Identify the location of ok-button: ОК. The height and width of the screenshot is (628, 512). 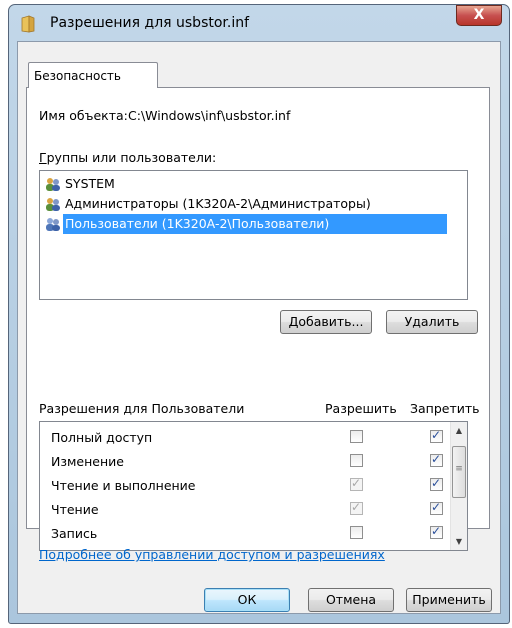
(247, 600).